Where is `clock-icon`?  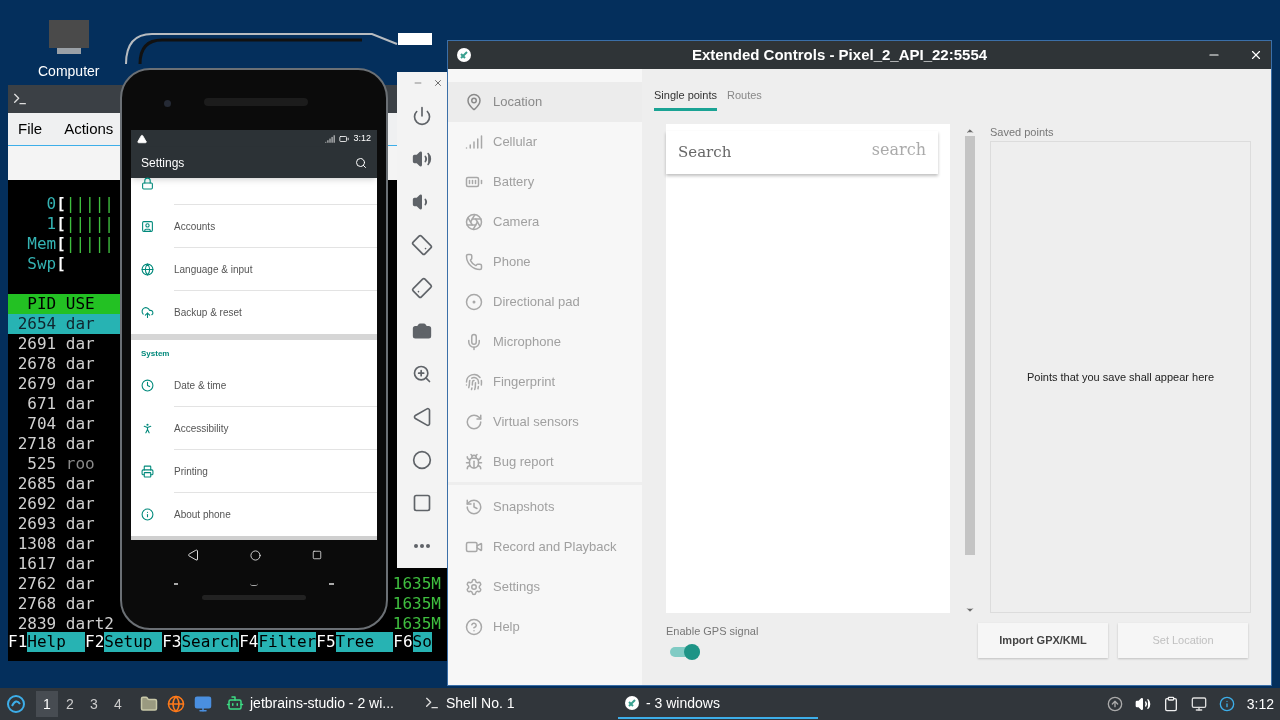
clock-icon is located at coordinates (147, 386).